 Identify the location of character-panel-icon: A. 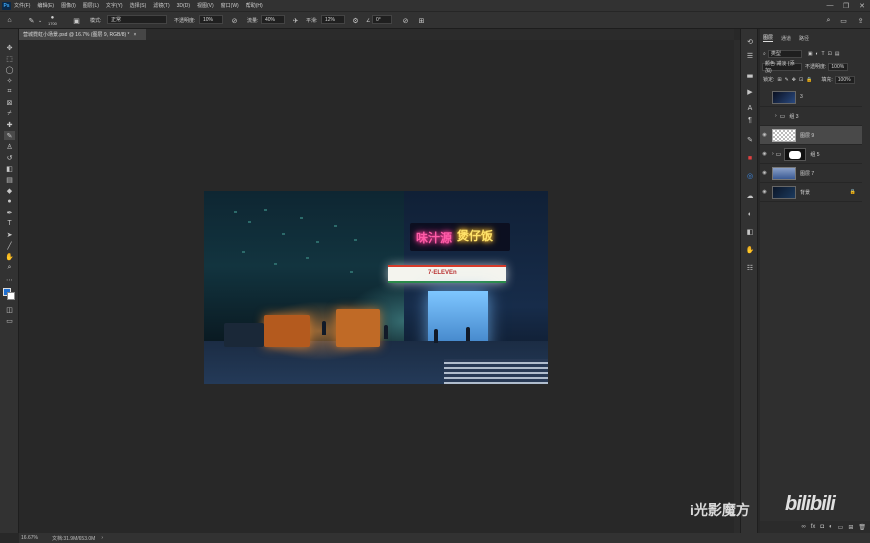
(750, 108).